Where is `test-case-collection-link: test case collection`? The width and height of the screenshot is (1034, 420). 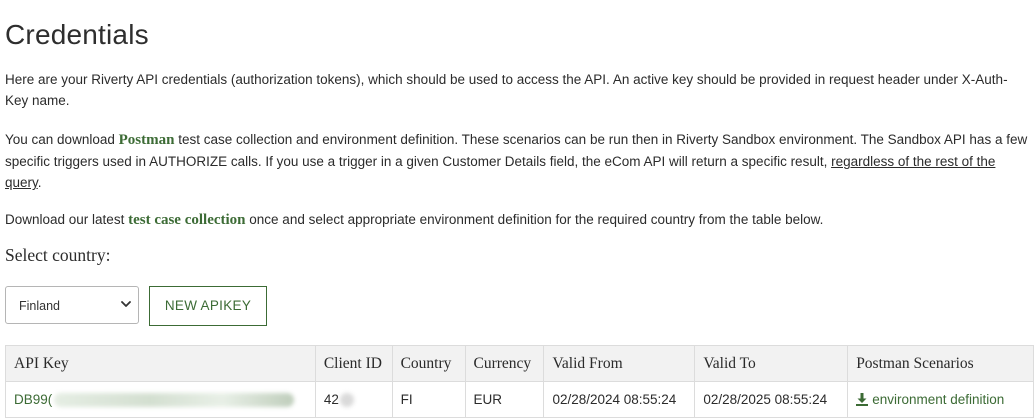
test-case-collection-link: test case collection is located at coordinates (186, 220).